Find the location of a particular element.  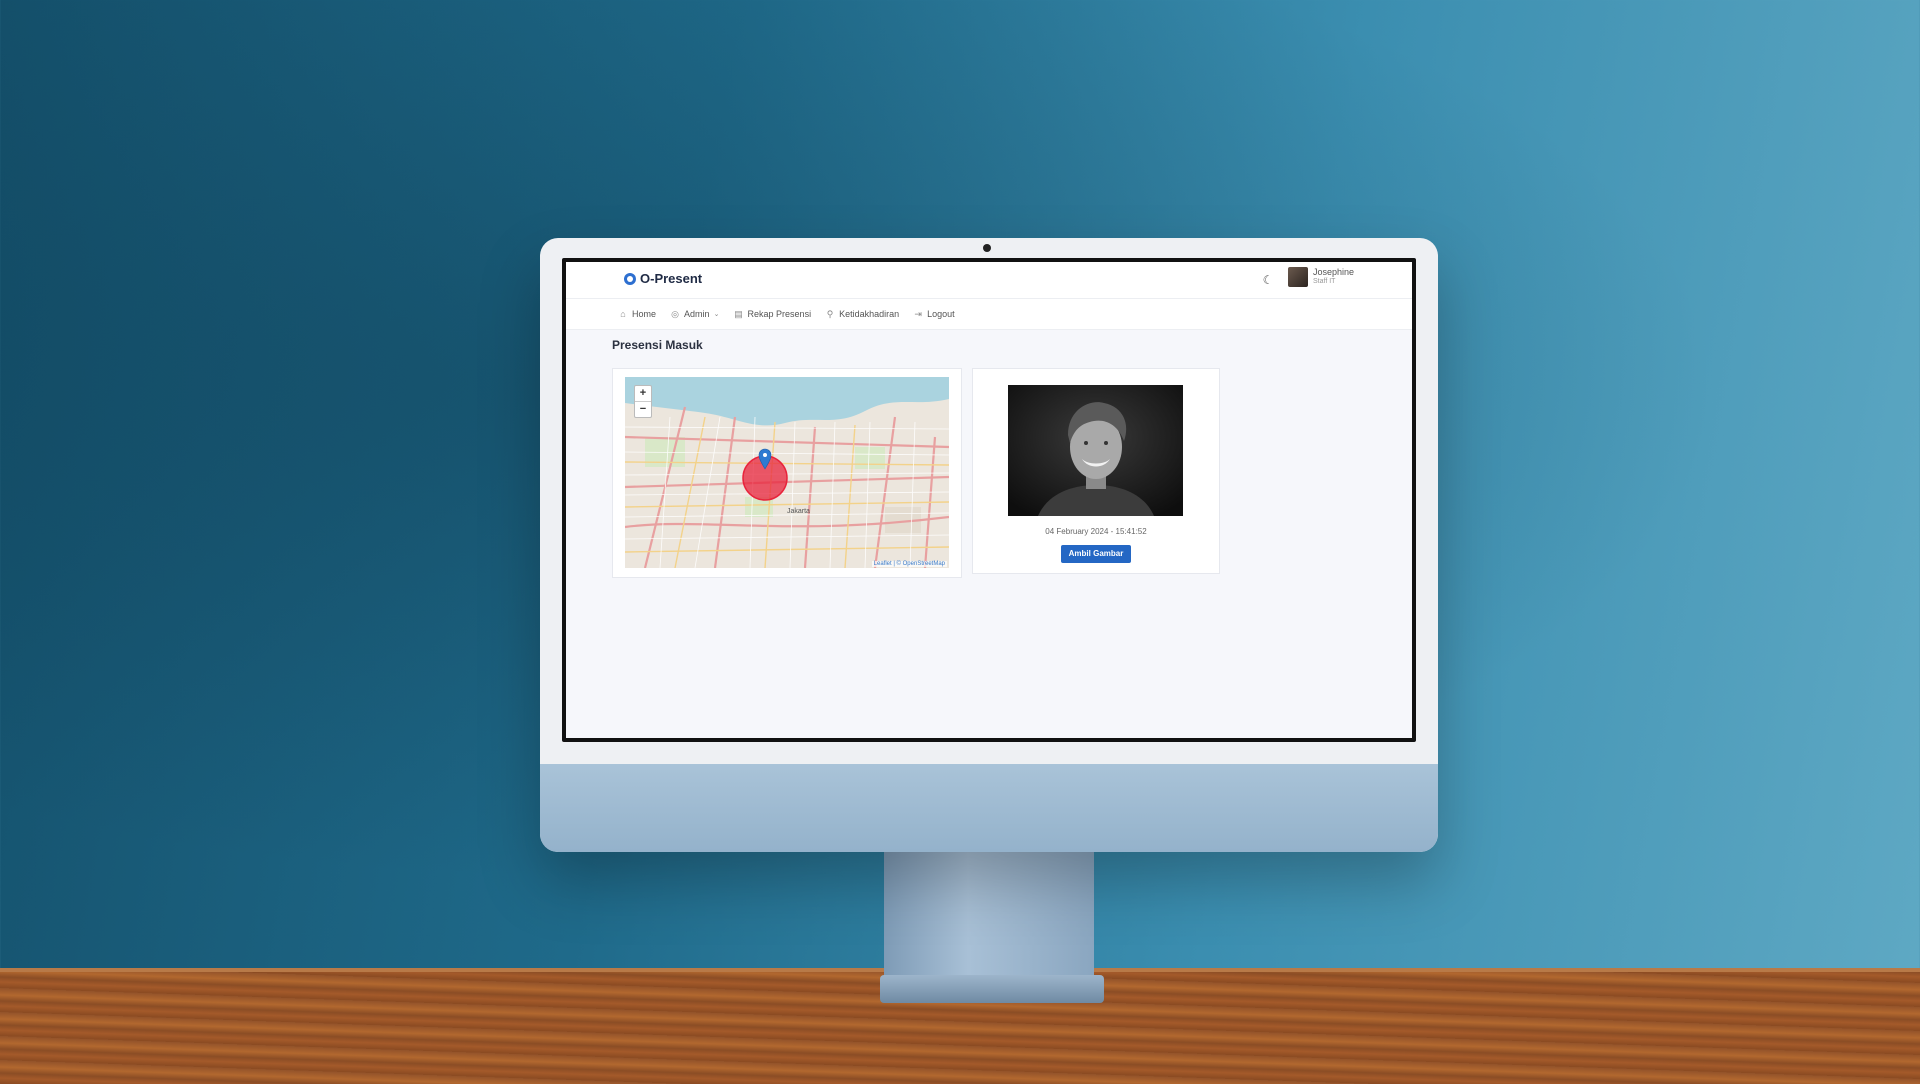

page-title: Presensi Masuk is located at coordinates (657, 345).